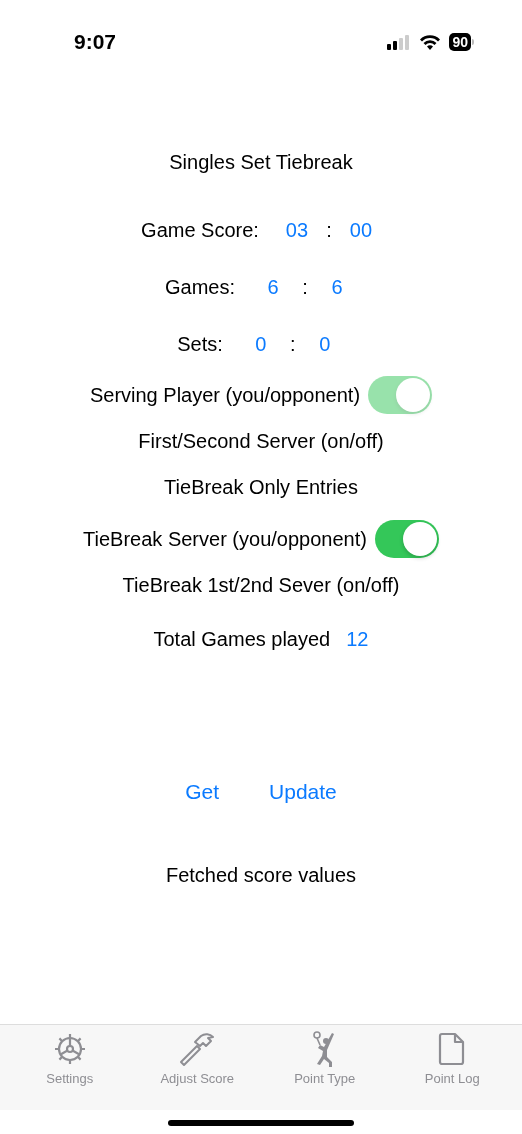 The image size is (522, 1134). Describe the element at coordinates (430, 42) in the screenshot. I see `wifi-icon` at that location.